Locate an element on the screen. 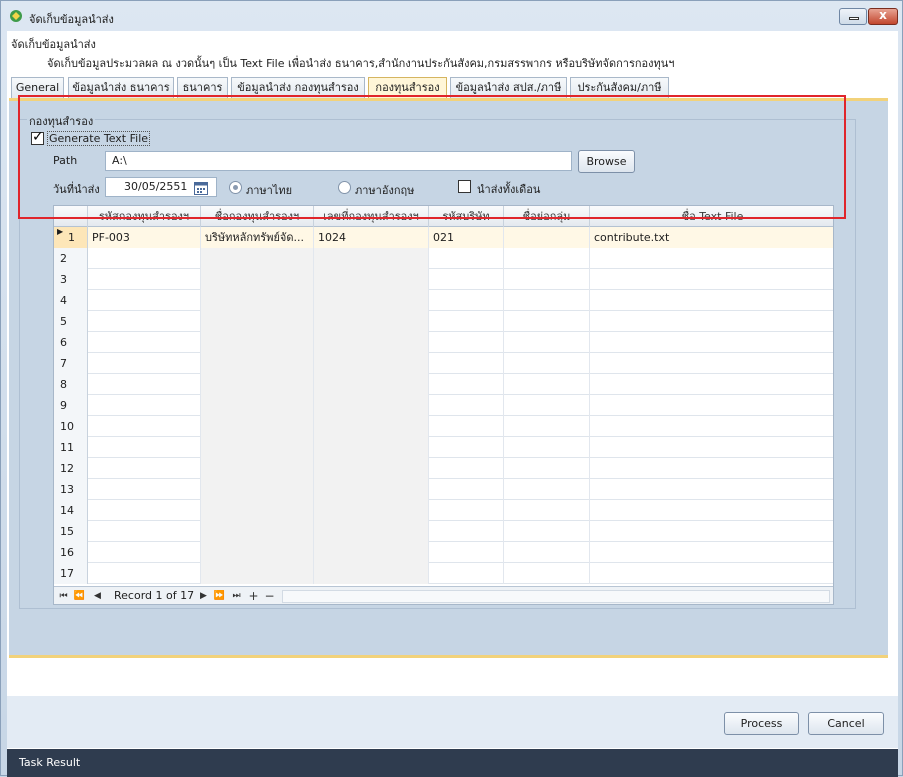 Image resolution: width=903 pixels, height=777 pixels. table-row: 4 is located at coordinates (443, 300).